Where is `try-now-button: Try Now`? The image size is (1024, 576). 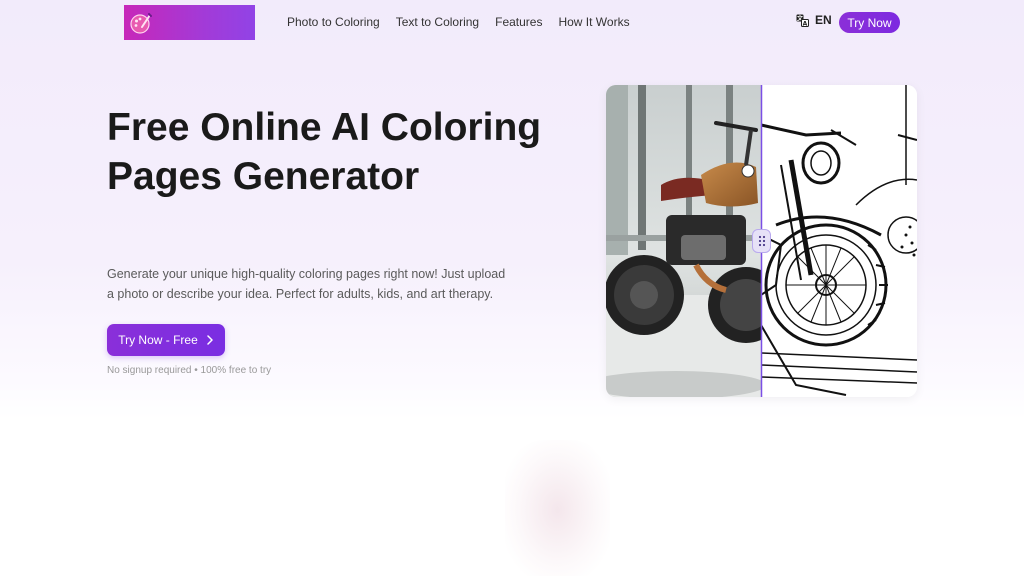 try-now-button: Try Now is located at coordinates (869, 22).